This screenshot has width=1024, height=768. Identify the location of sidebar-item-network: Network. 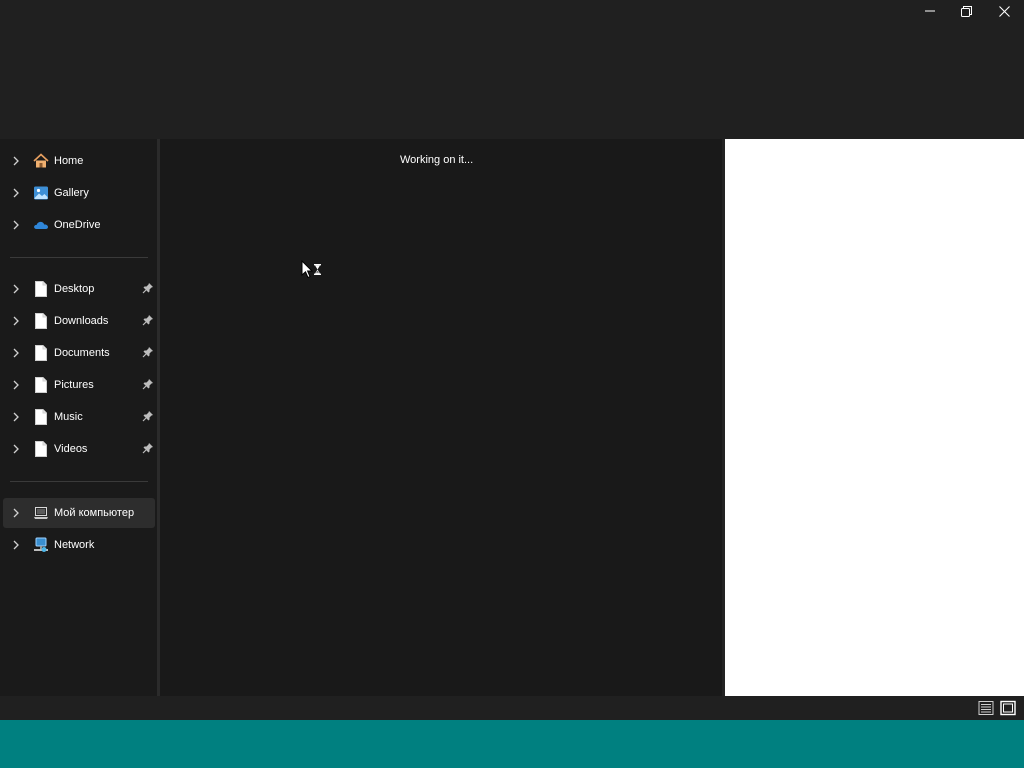
(79, 545).